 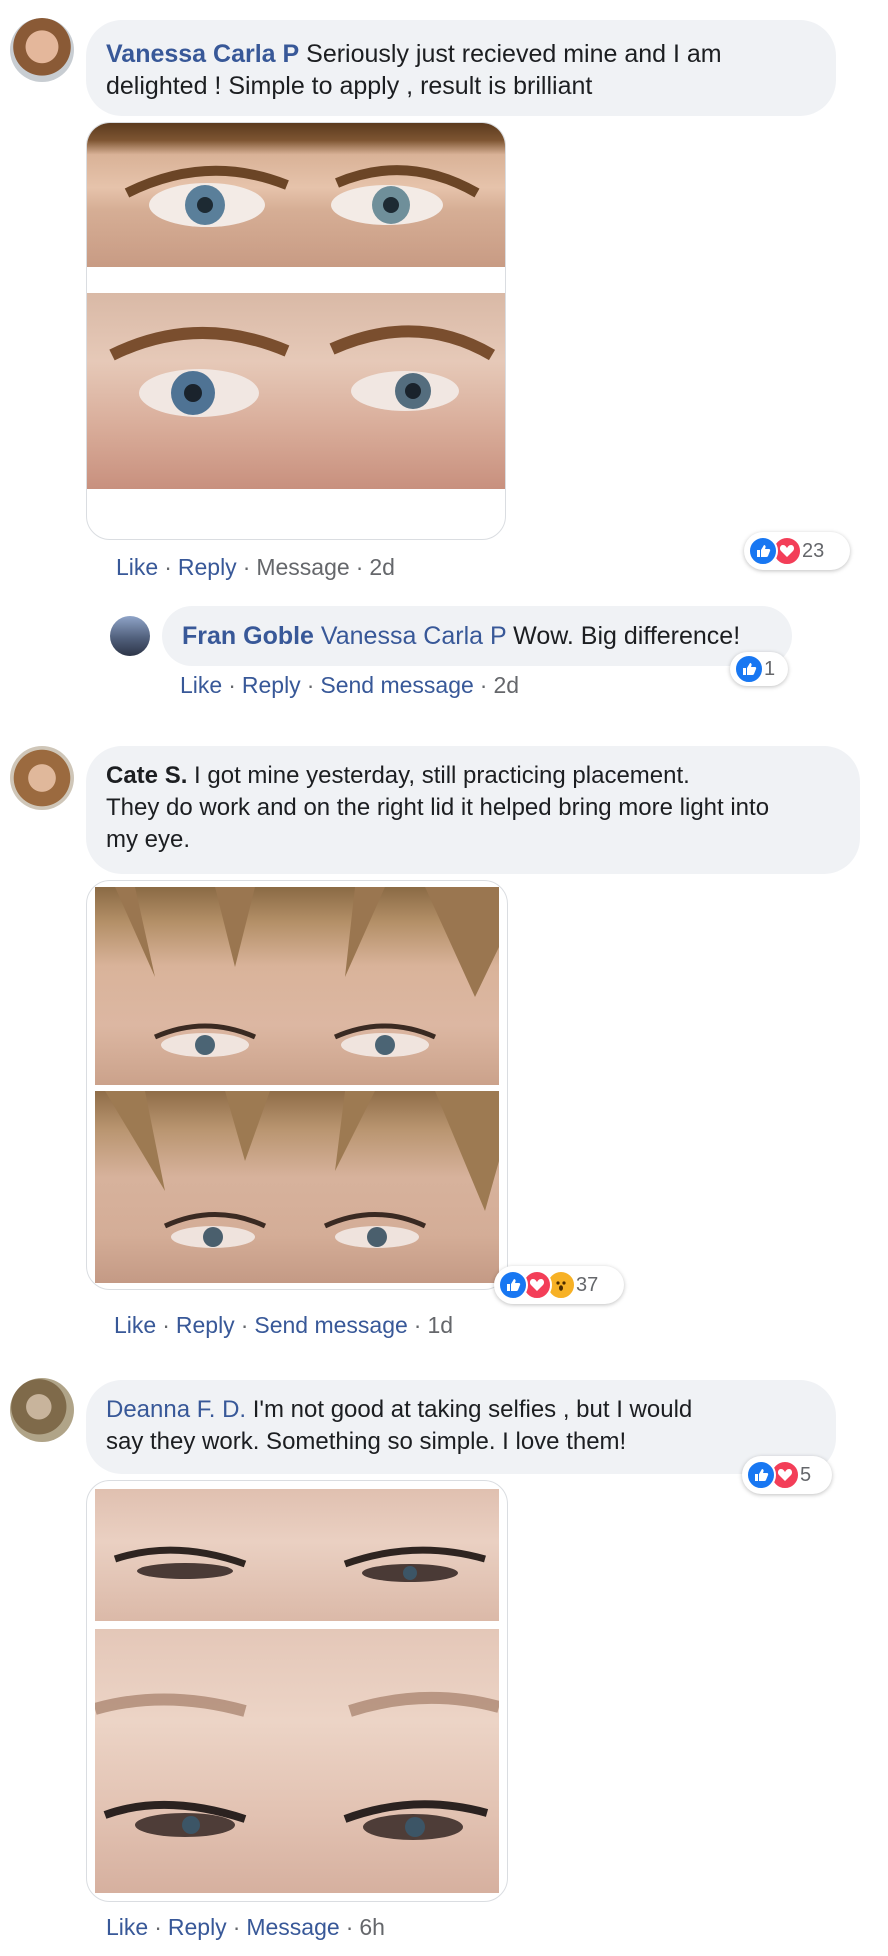 I want to click on reaction-summary: 1, so click(x=759, y=669).